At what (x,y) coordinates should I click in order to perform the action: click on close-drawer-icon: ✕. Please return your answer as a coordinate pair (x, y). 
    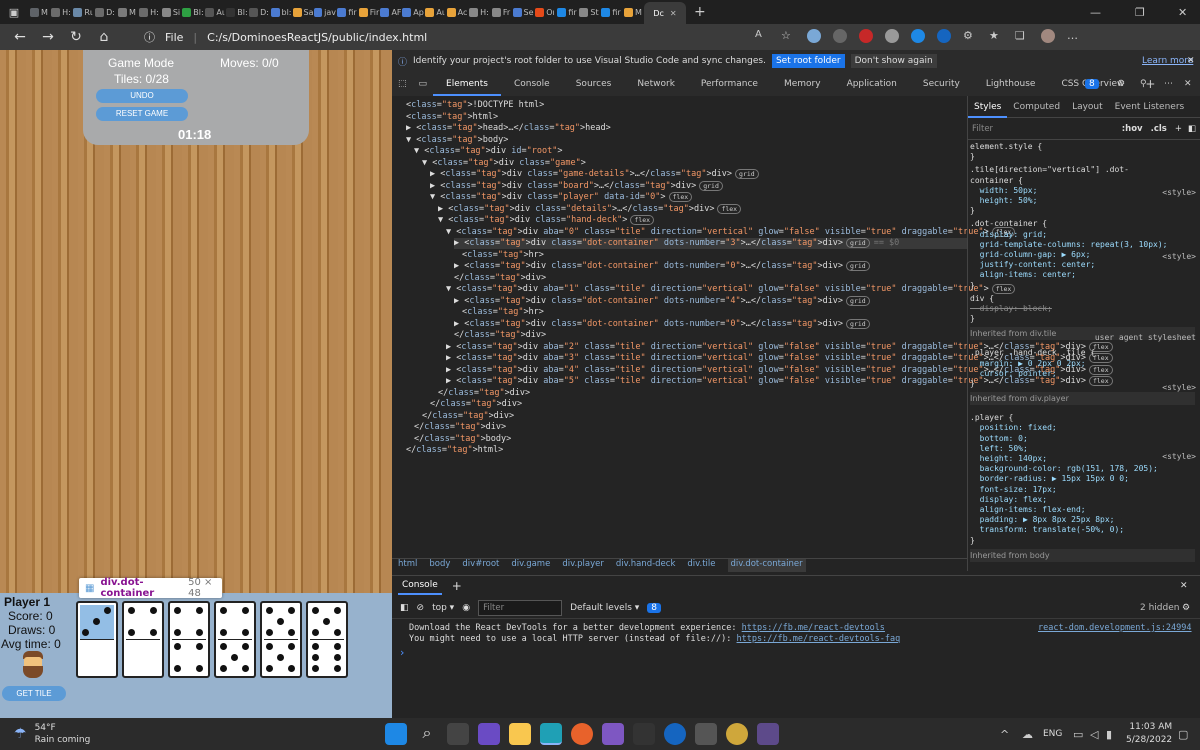
    Looking at the image, I should click on (1184, 586).